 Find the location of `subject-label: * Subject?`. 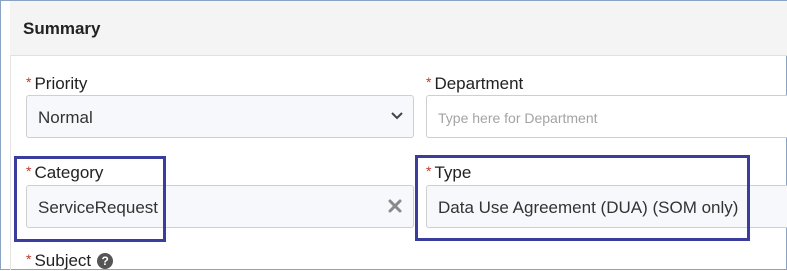

subject-label: * Subject? is located at coordinates (70, 261).